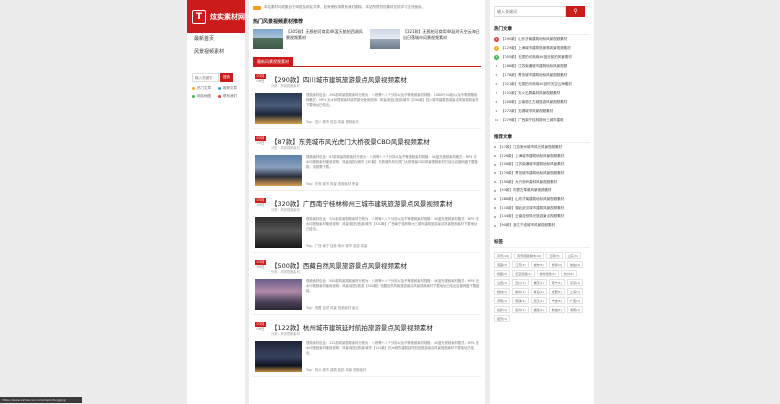 The height and width of the screenshot is (404, 780). Describe the element at coordinates (520, 300) in the screenshot. I see `tag-item: 南通(1)` at that location.